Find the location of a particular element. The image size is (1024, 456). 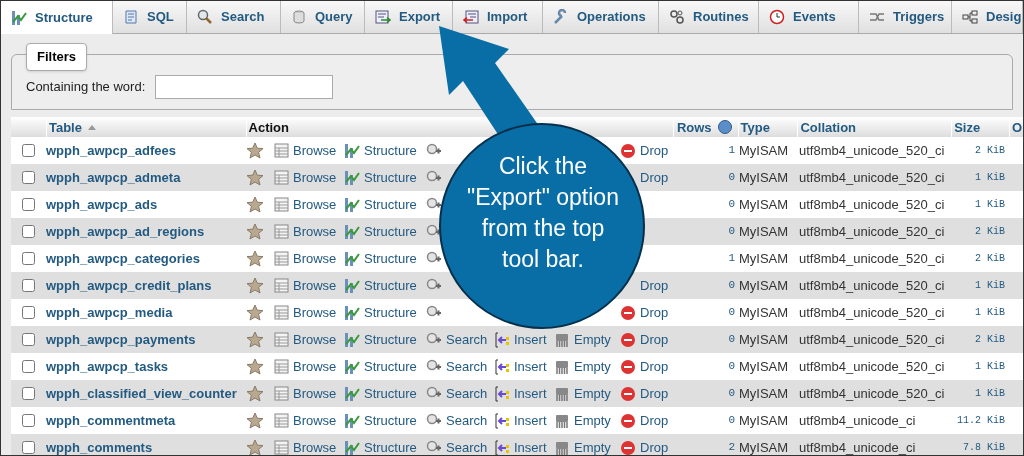

tab: Structure is located at coordinates (57, 17).